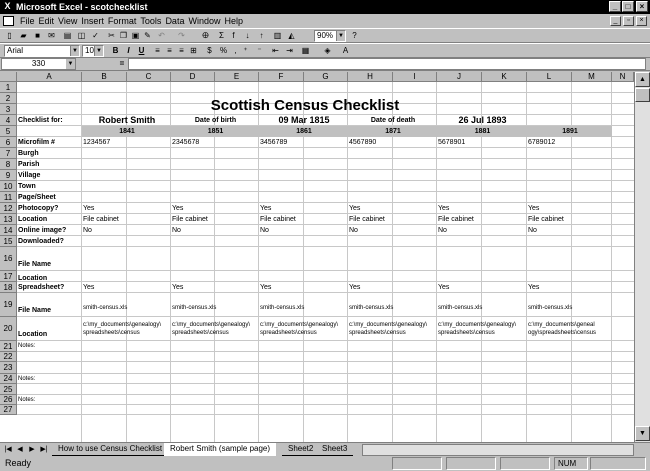 Image resolution: width=650 pixels, height=471 pixels. I want to click on year-header: 1851, so click(215, 131).